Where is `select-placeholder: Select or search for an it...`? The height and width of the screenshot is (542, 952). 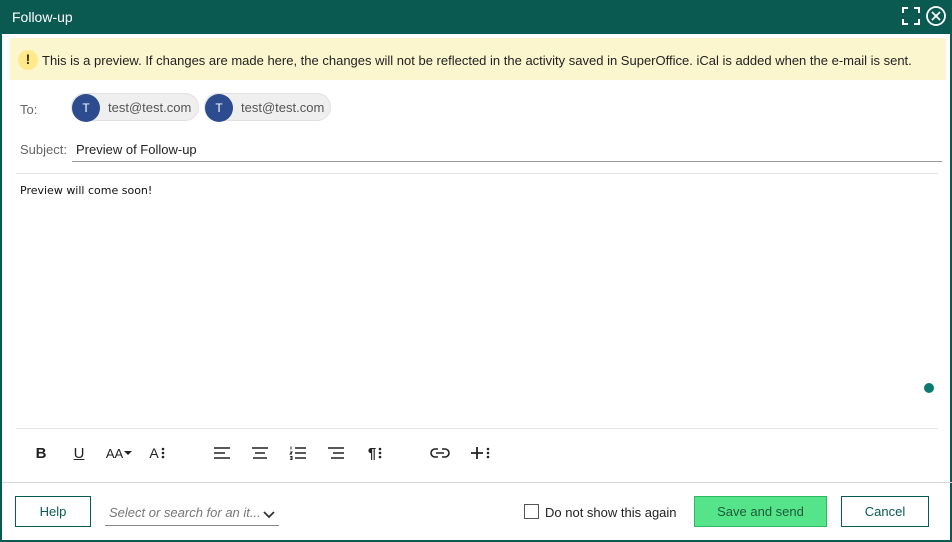
select-placeholder: Select or search for an it... is located at coordinates (185, 512).